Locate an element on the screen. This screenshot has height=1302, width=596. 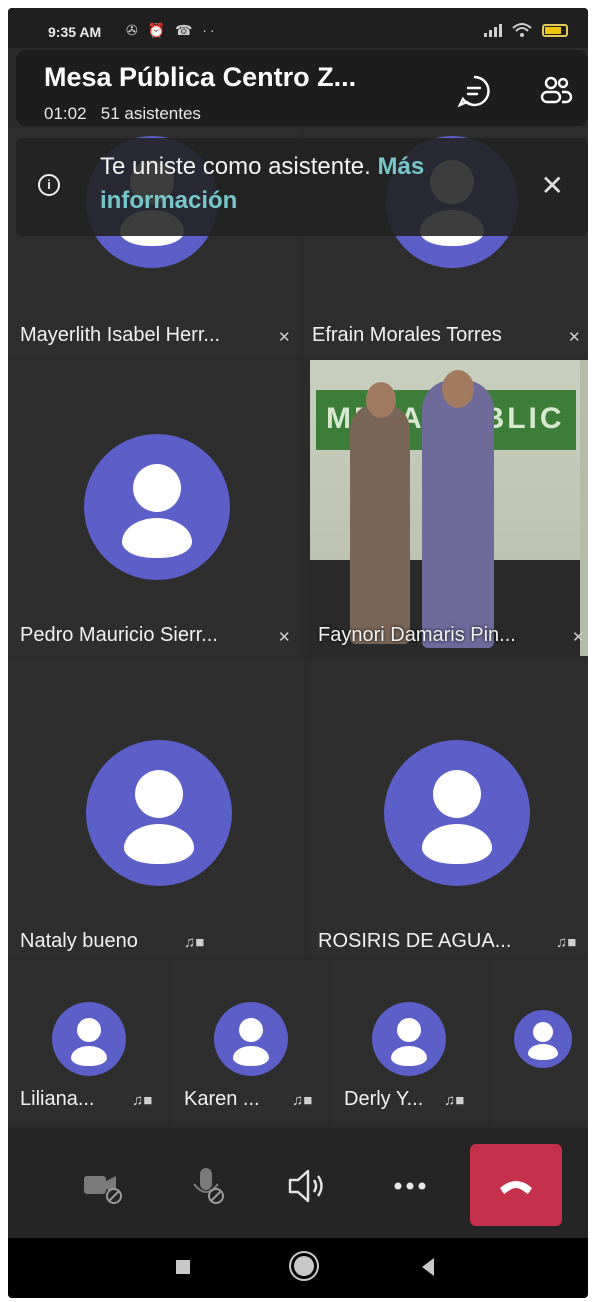
participant-tile: ROSIRIS DE AGUA... ♫■ is located at coordinates (449, 808).